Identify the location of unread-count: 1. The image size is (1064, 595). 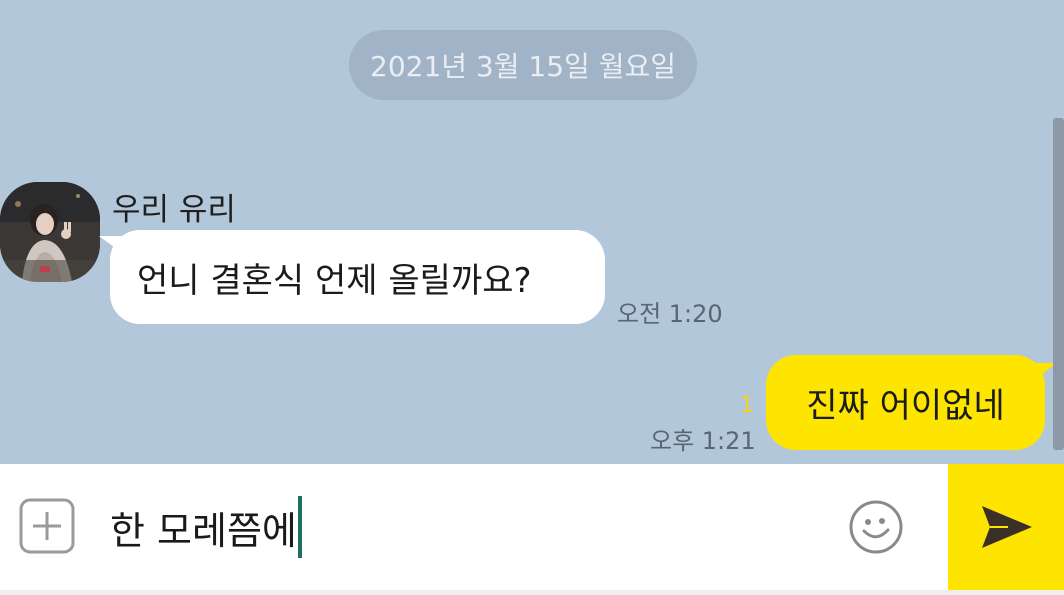
(747, 405).